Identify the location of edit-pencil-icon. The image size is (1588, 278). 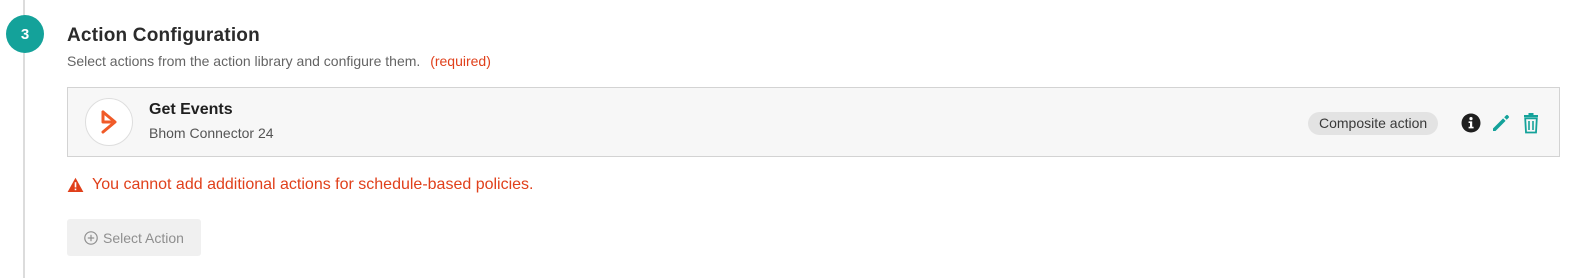
(1501, 123).